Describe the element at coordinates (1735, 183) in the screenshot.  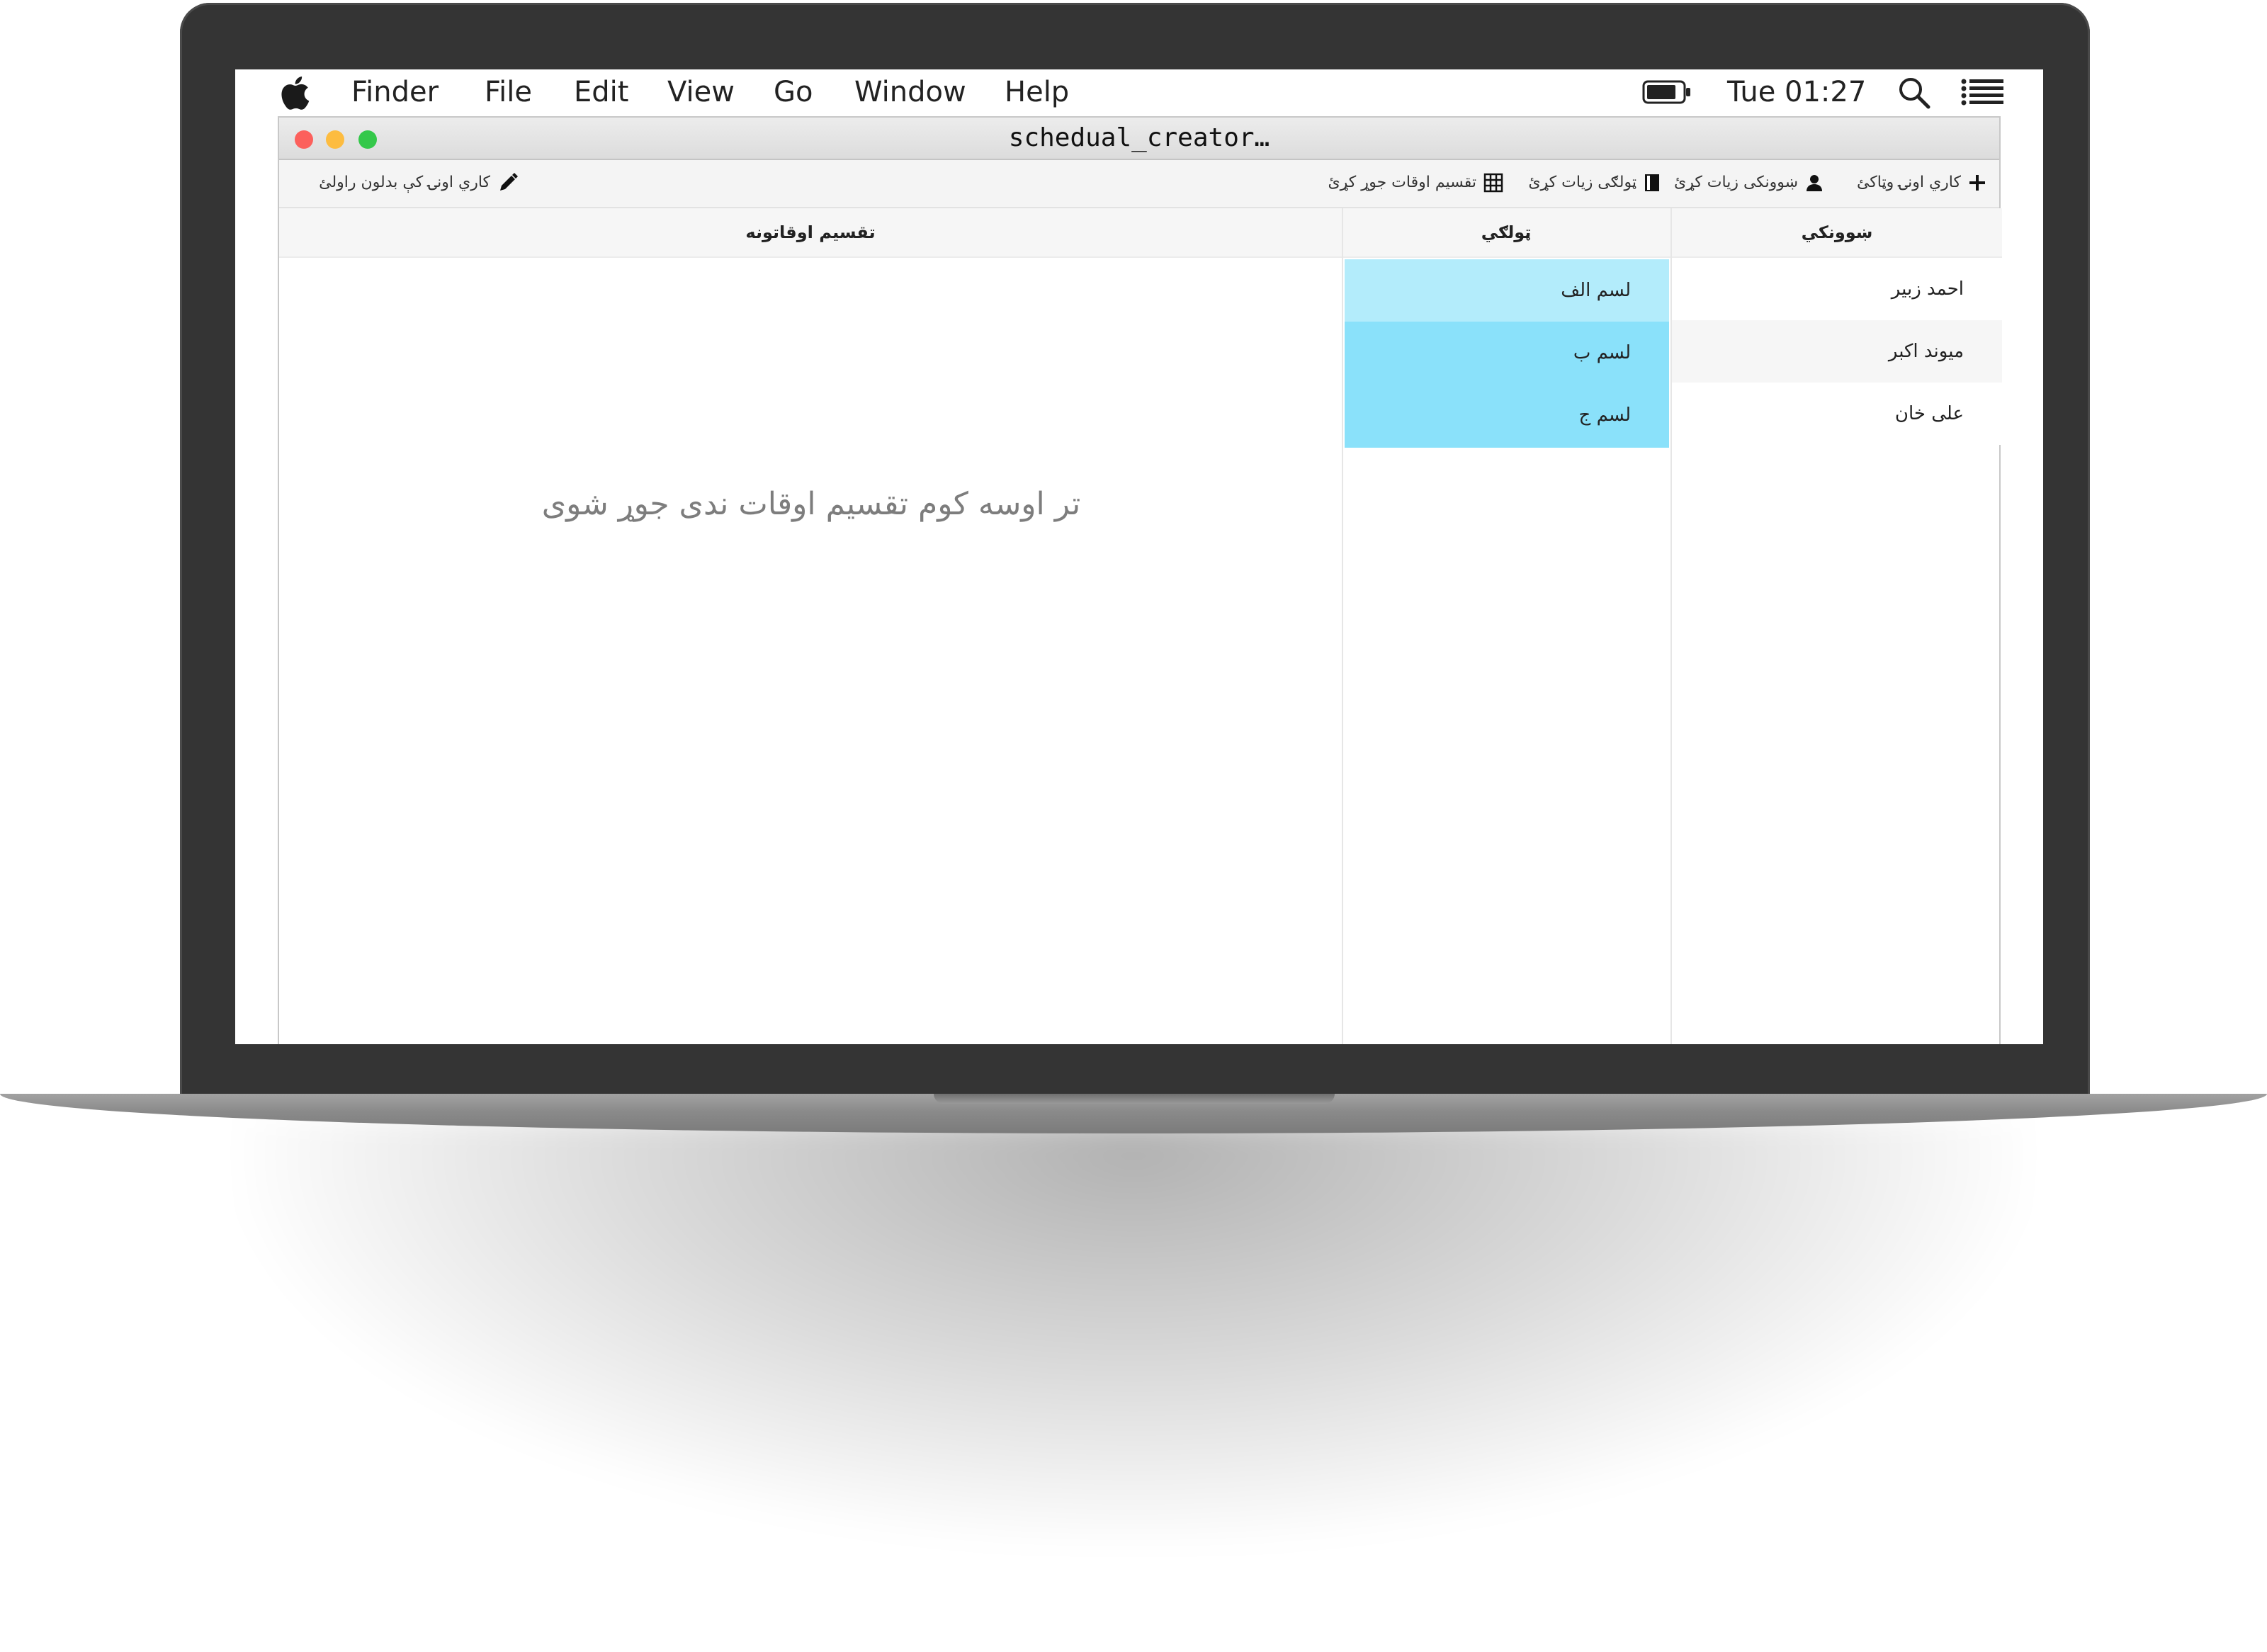
I see `add-teacher-label: ښوونکی زیات کړئ` at that location.